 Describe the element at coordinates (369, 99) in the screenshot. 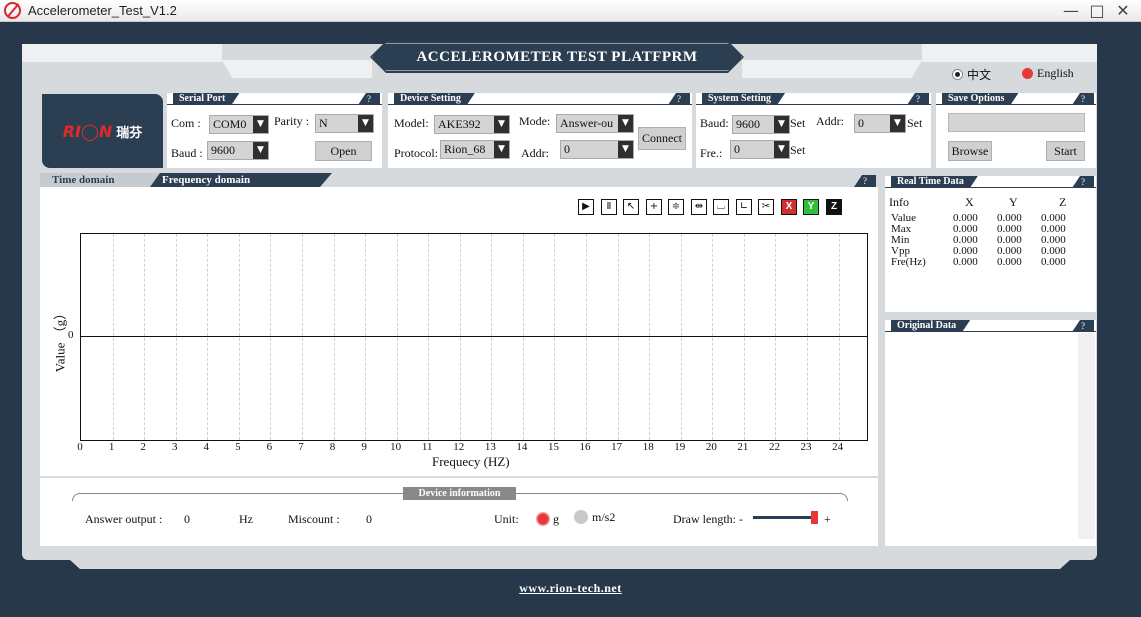

I see `serial-port-help-button: ?` at that location.